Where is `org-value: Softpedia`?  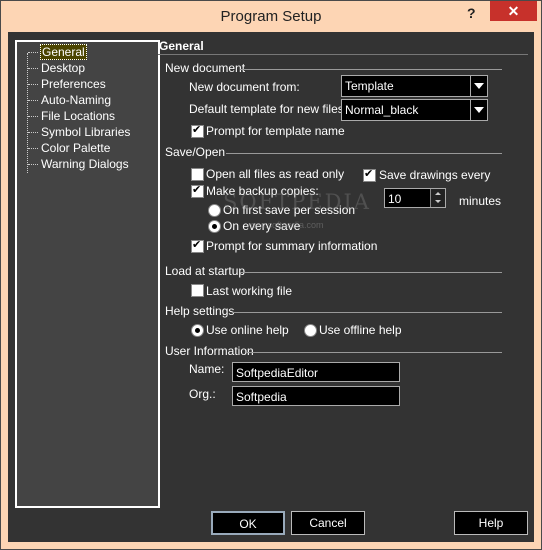 org-value: Softpedia is located at coordinates (261, 397).